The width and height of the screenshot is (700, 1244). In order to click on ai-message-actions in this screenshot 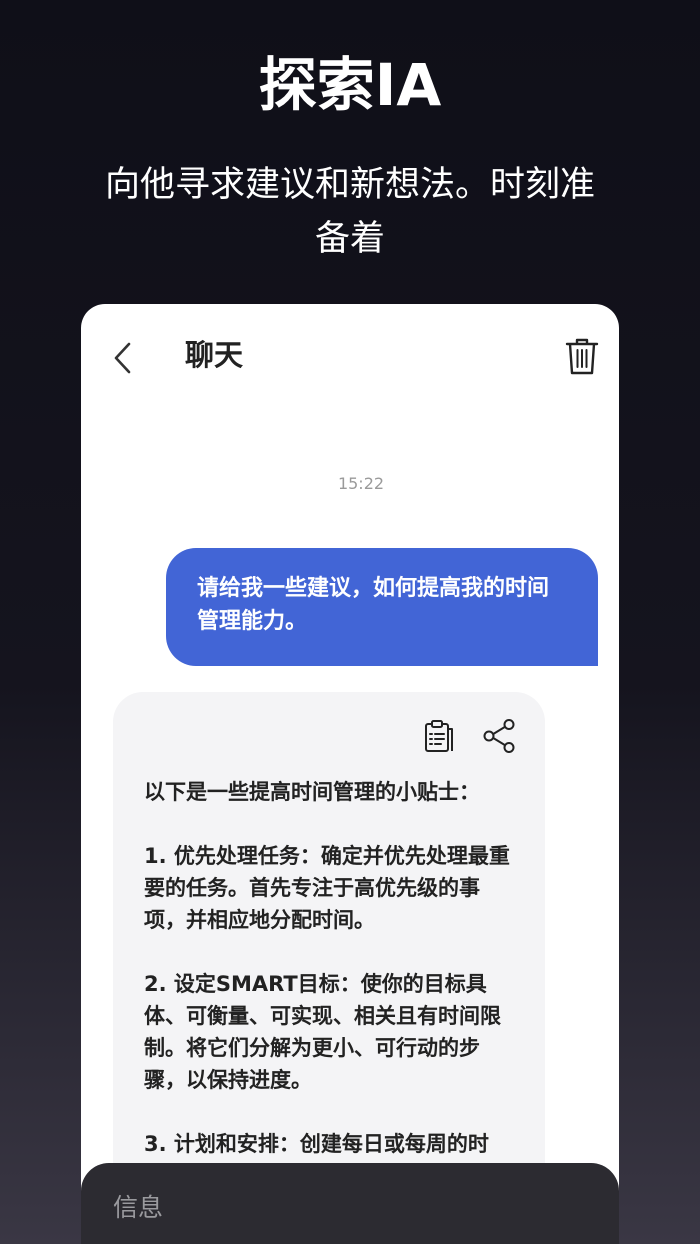, I will do `click(469, 736)`.